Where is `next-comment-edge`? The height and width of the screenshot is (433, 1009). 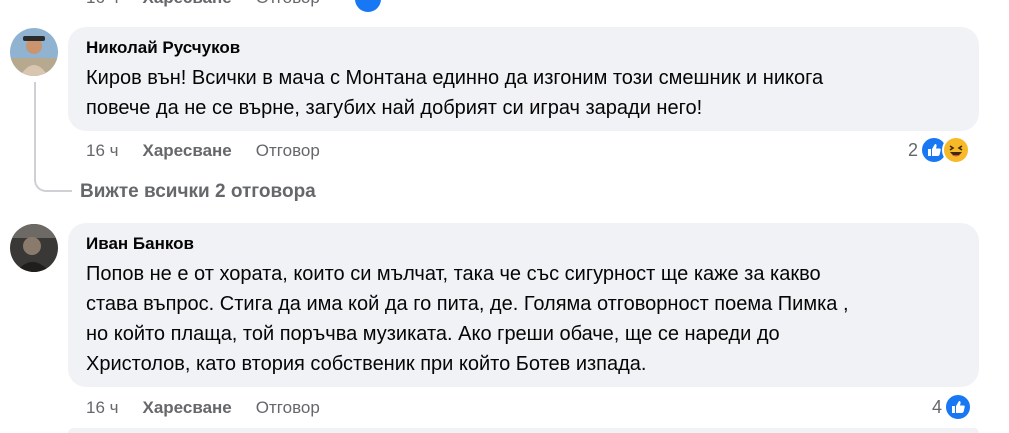 next-comment-edge is located at coordinates (523, 430).